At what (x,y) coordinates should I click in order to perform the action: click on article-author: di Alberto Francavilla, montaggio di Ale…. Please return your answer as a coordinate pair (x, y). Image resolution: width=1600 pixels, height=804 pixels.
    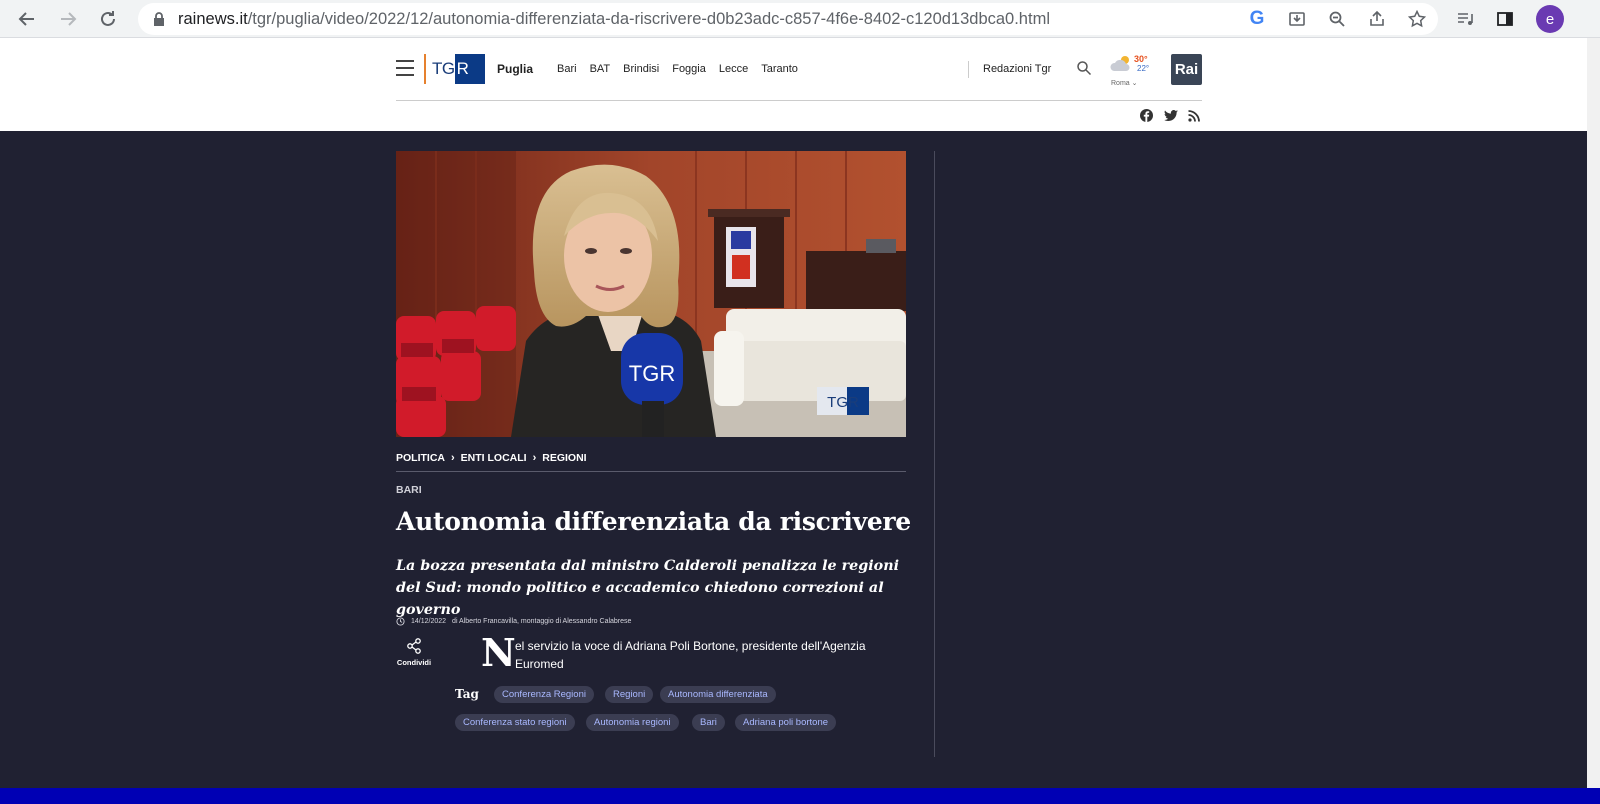
    Looking at the image, I should click on (542, 621).